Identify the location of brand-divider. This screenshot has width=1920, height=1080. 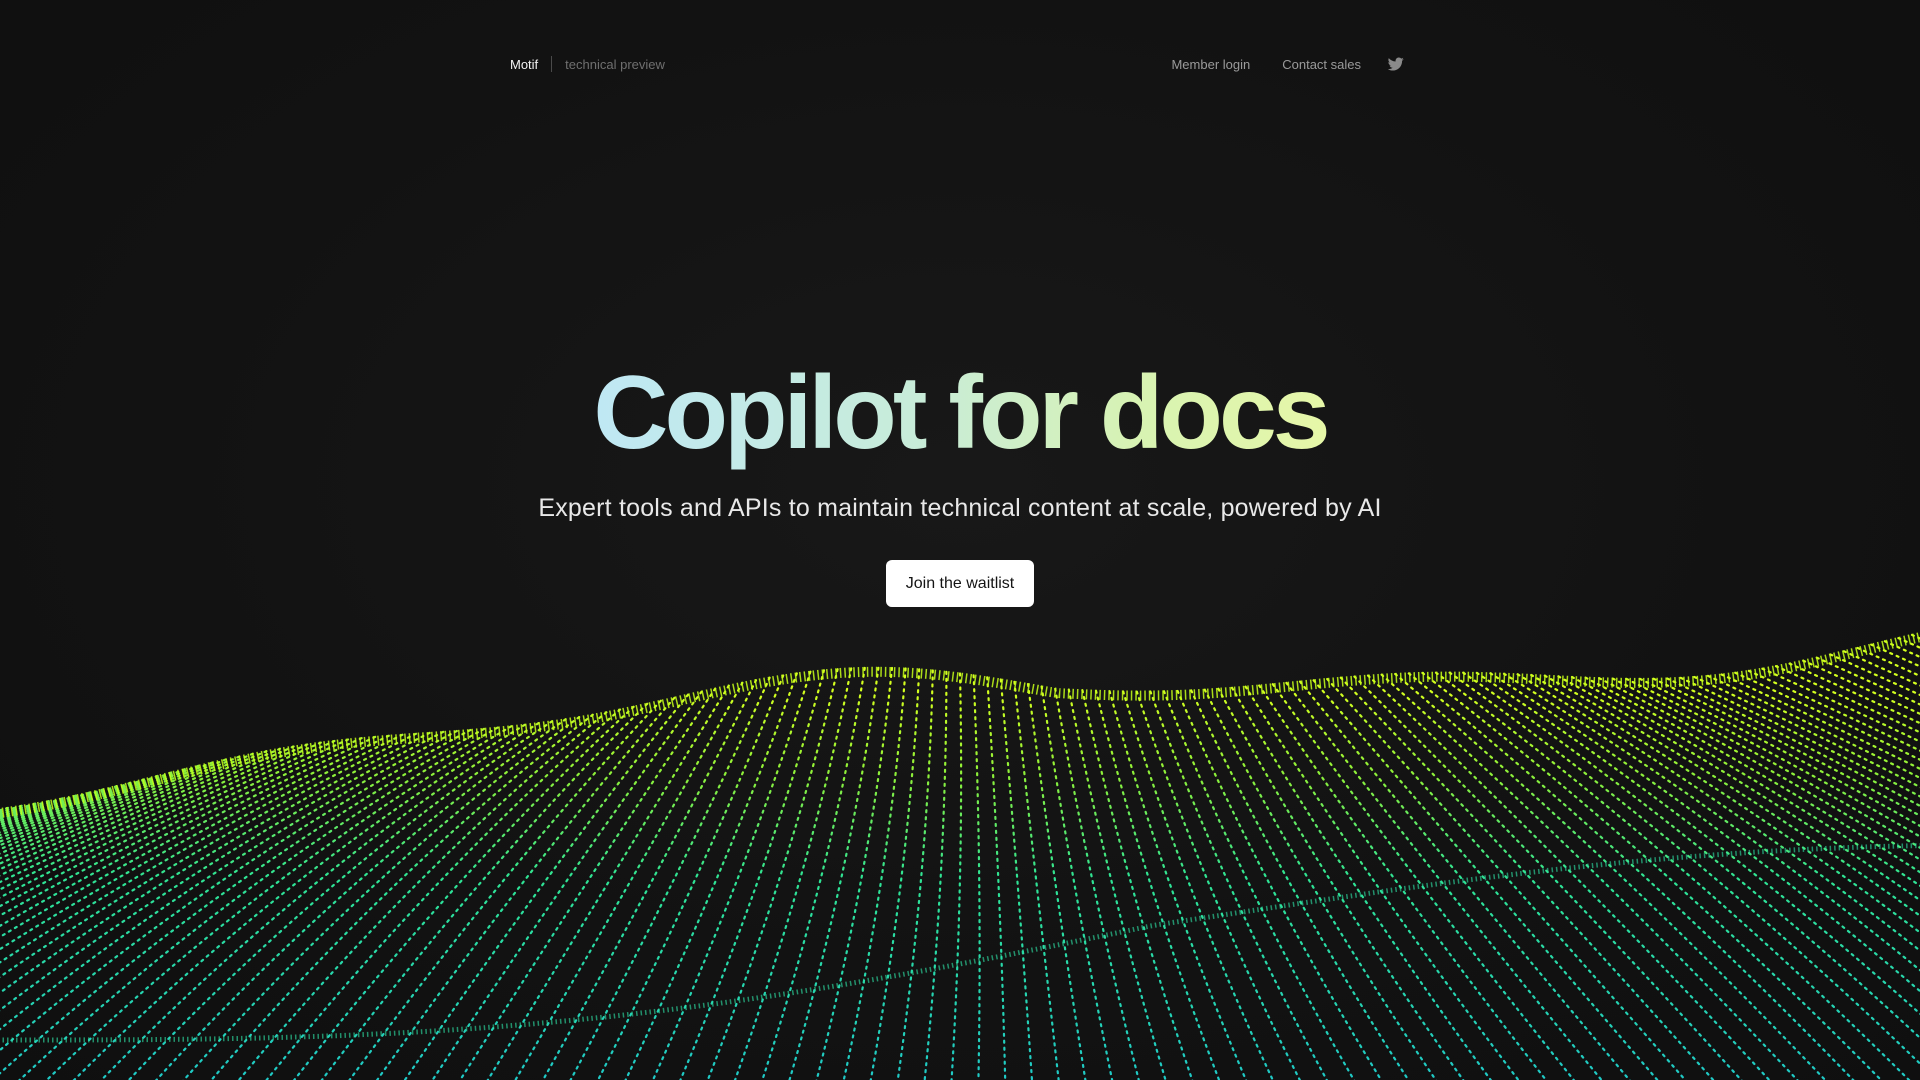
(552, 64).